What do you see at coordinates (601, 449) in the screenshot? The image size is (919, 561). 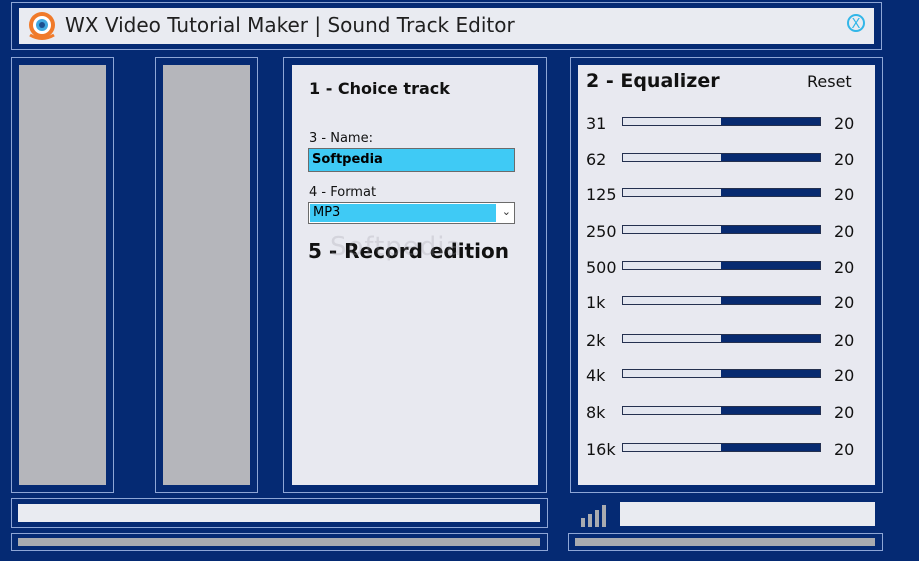 I see `eq-band-frequency: 16k` at bounding box center [601, 449].